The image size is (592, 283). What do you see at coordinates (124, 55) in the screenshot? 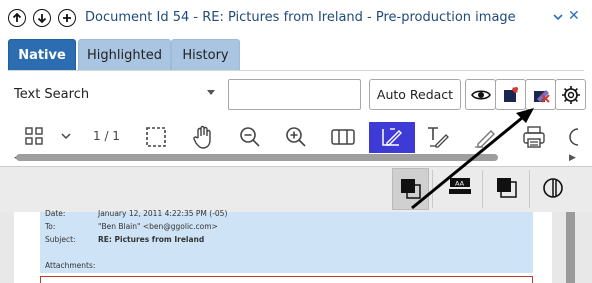
I see `tab-highlighted: Highlighted` at bounding box center [124, 55].